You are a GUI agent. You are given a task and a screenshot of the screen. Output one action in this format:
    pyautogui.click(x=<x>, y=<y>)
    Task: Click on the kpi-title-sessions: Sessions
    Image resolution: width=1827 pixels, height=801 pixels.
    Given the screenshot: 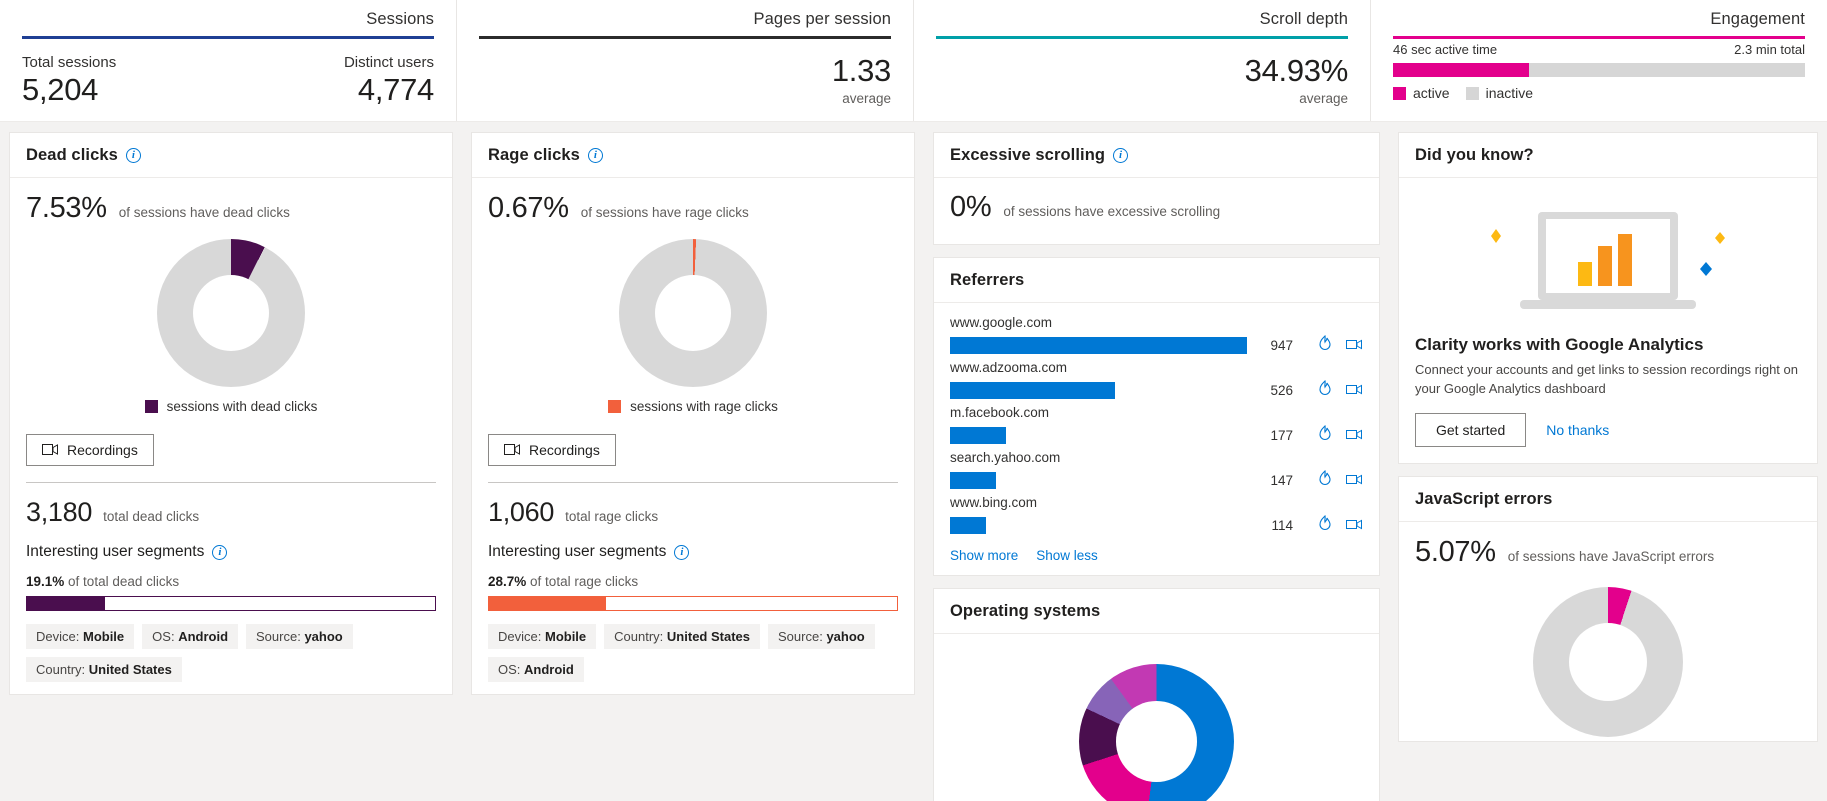 What is the action you would take?
    pyautogui.click(x=400, y=19)
    